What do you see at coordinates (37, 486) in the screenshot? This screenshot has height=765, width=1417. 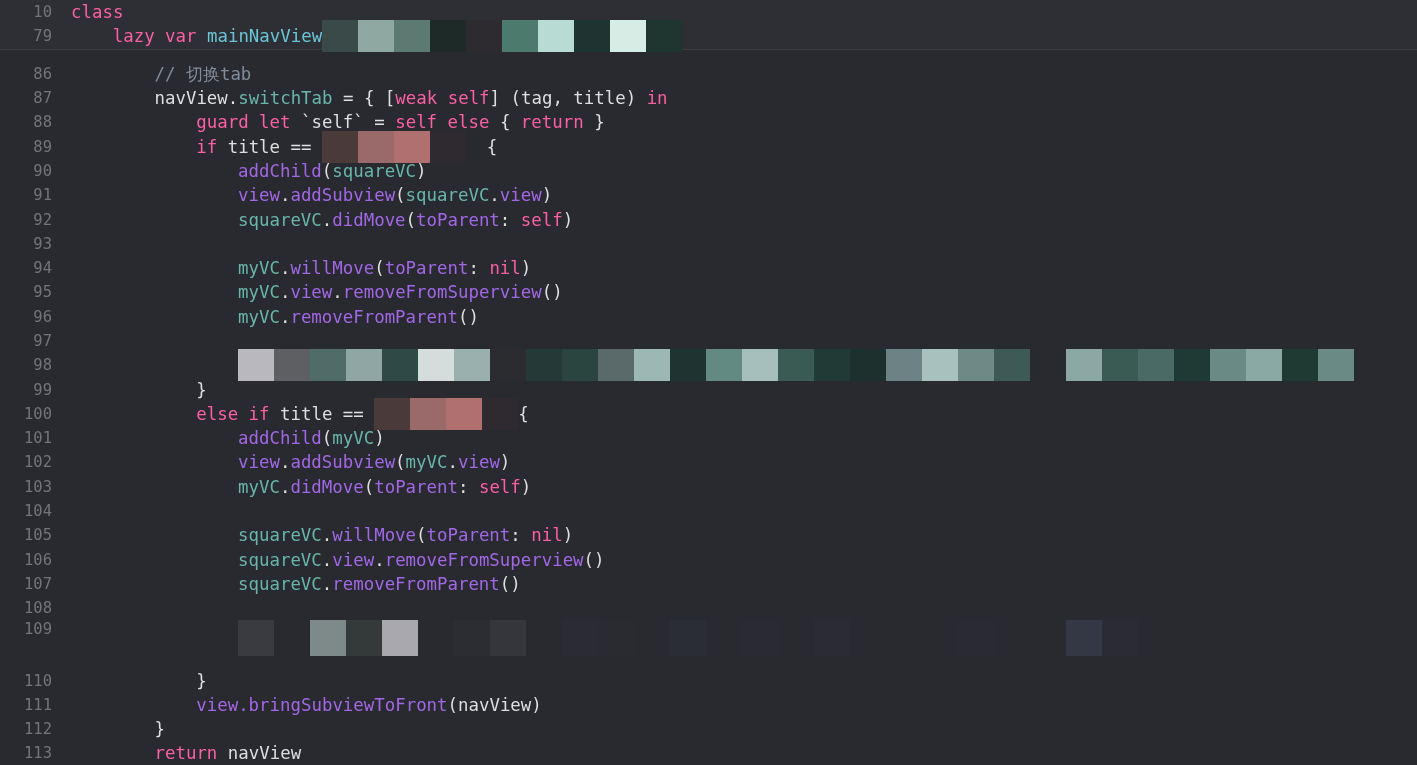 I see `line-number: 103` at bounding box center [37, 486].